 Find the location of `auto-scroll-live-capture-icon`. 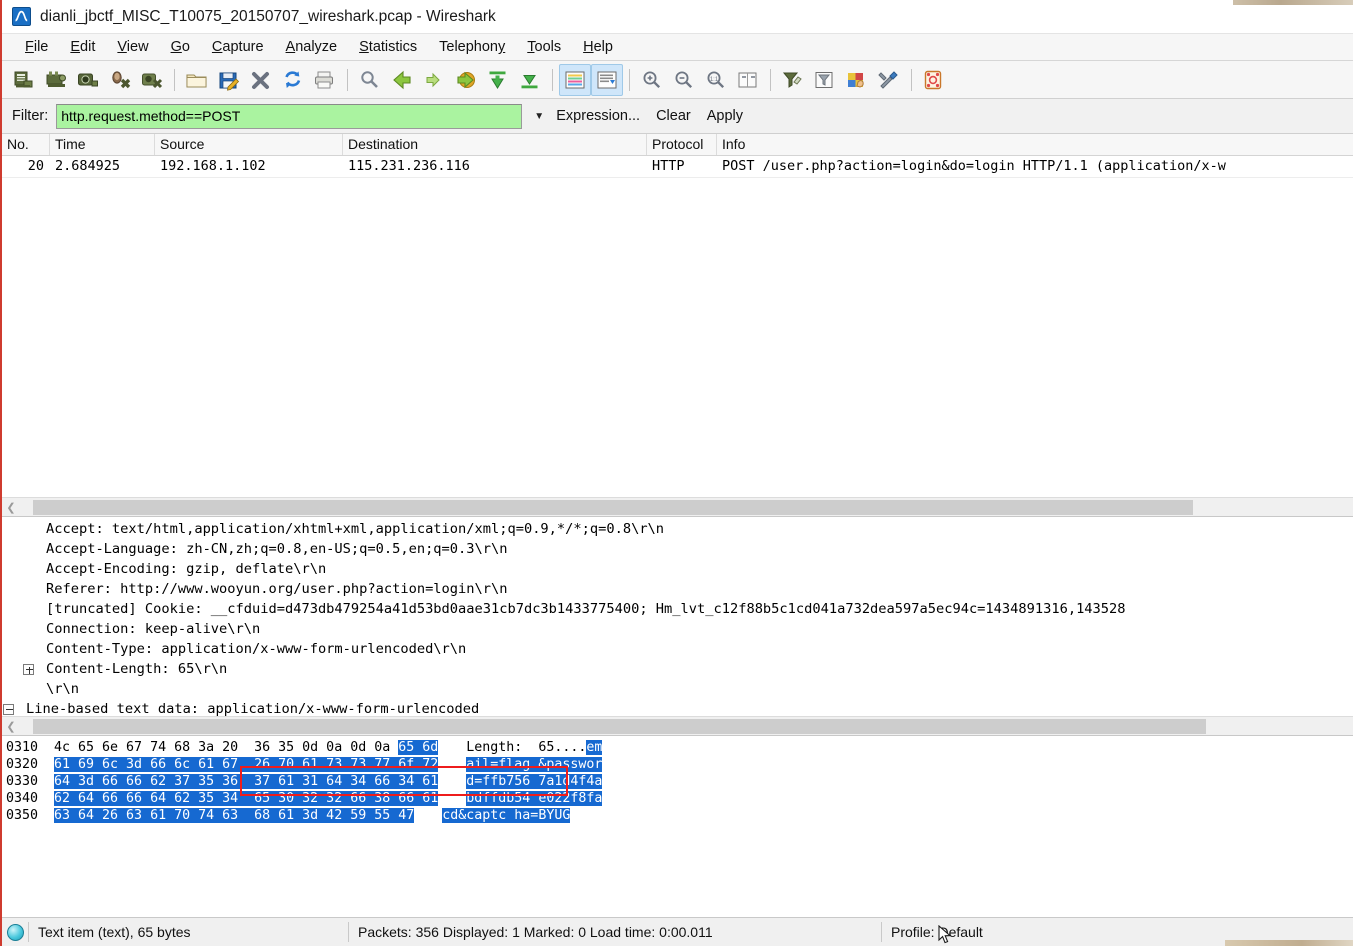

auto-scroll-live-capture-icon is located at coordinates (607, 79).